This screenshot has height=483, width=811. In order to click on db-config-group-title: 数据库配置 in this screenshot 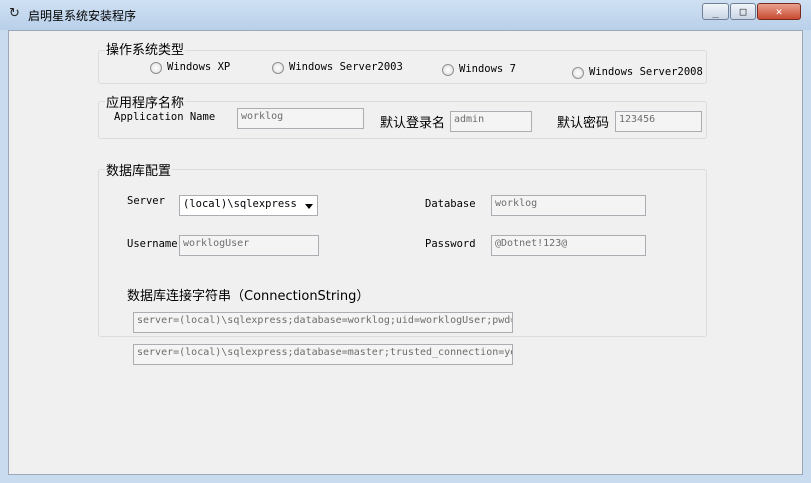, I will do `click(139, 169)`.